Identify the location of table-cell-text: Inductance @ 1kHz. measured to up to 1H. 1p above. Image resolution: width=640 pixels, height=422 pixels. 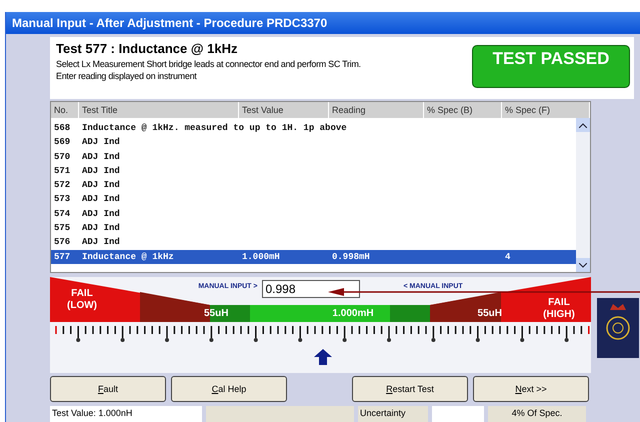
(214, 128).